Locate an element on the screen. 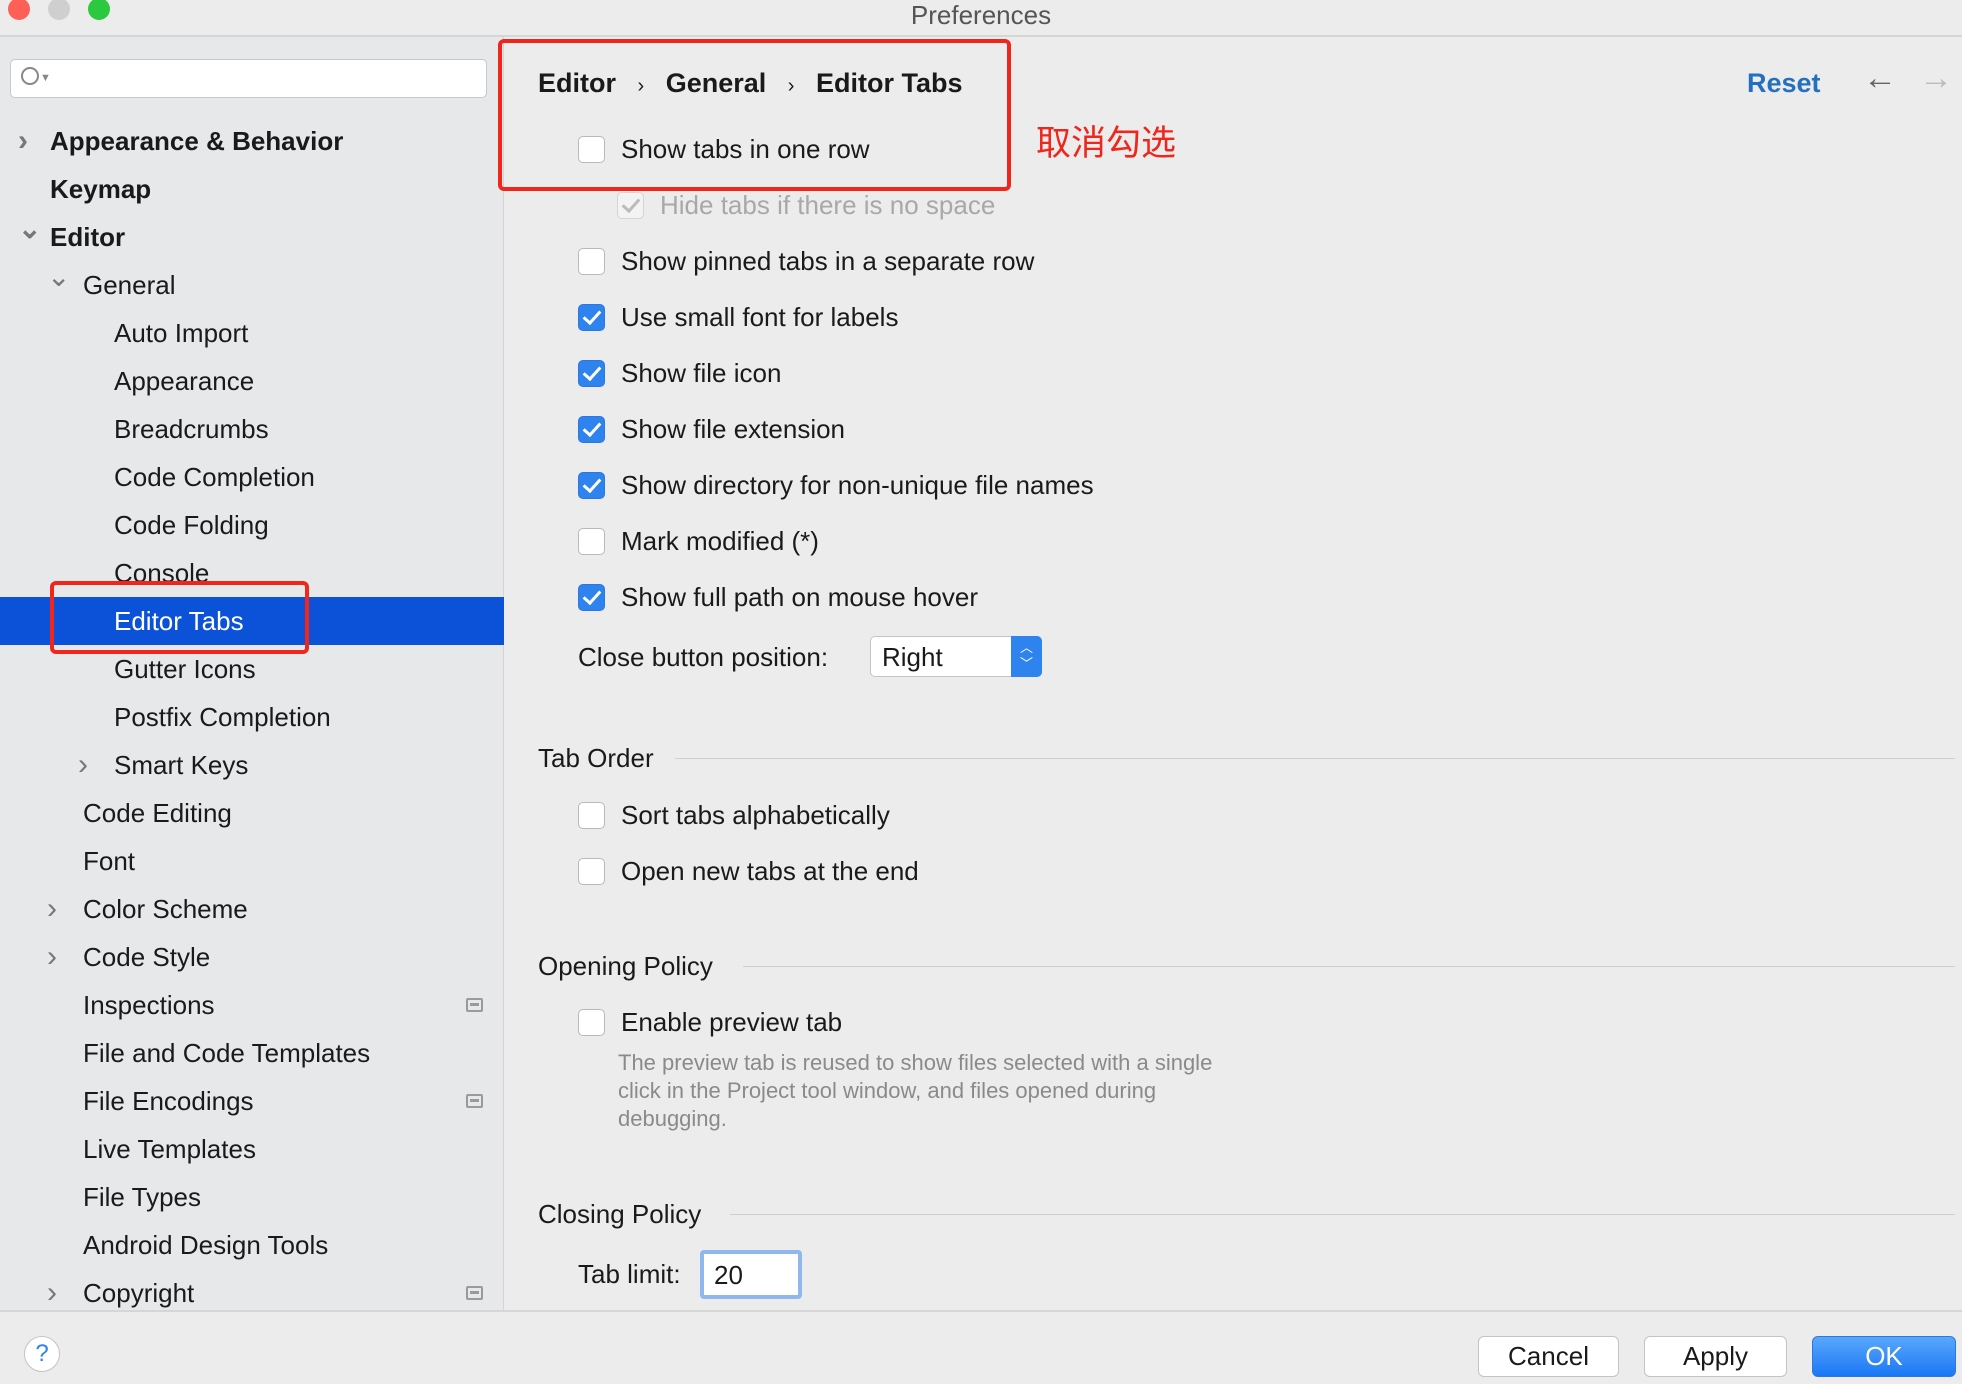 This screenshot has height=1384, width=1962. search-icon is located at coordinates (30, 76).